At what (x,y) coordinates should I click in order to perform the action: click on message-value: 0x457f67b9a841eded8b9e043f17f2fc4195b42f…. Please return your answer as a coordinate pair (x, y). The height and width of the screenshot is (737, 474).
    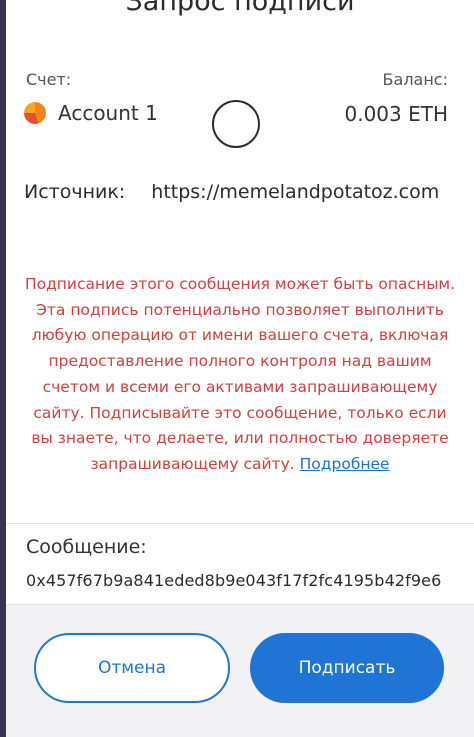
    Looking at the image, I should click on (234, 580).